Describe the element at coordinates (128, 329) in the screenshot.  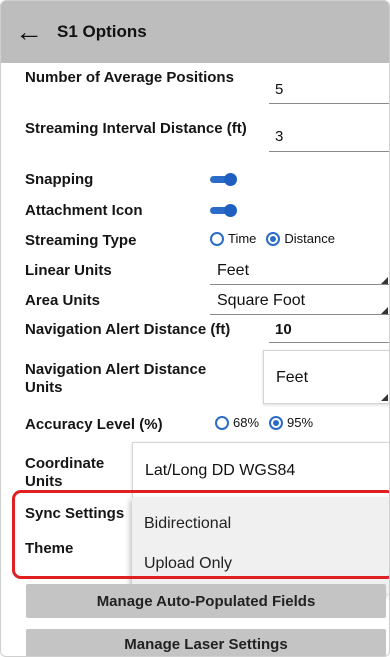
I see `nav-alert-distance-label: Navigation Alert Distance (ft)` at that location.